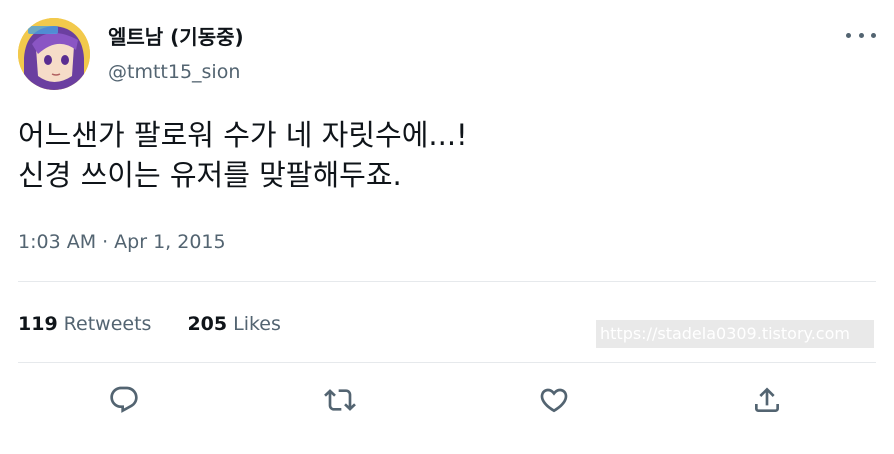 The height and width of the screenshot is (454, 894). Describe the element at coordinates (38, 324) in the screenshot. I see `retweets-count: 119` at that location.